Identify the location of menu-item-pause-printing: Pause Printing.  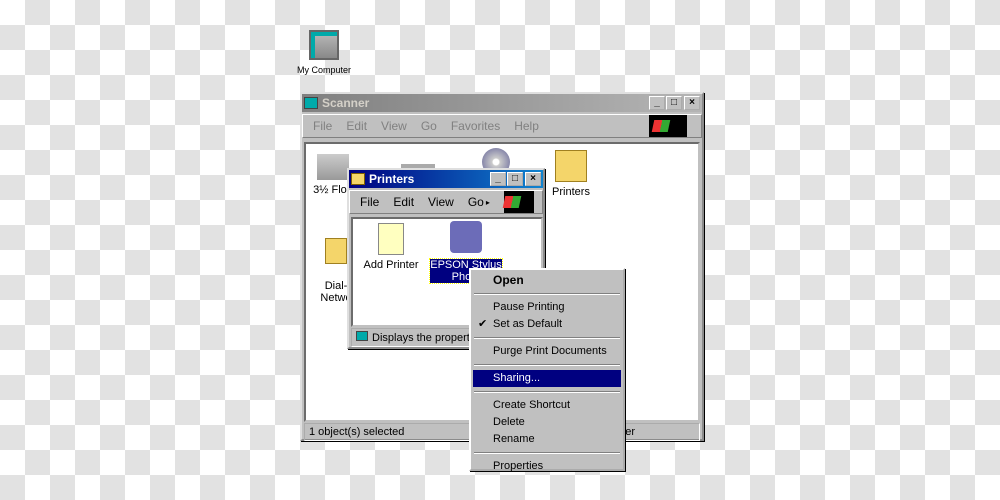
(547, 307).